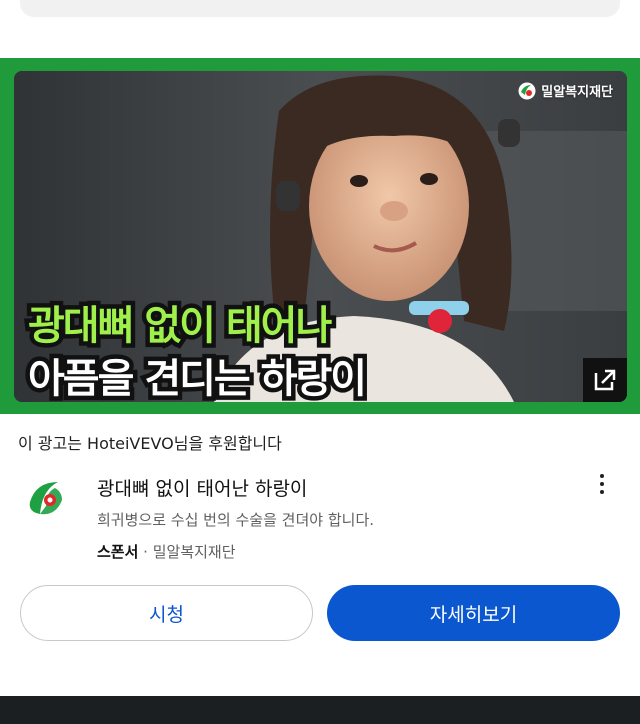 Image resolution: width=640 pixels, height=724 pixels. What do you see at coordinates (320, 8) in the screenshot?
I see `previous-card` at bounding box center [320, 8].